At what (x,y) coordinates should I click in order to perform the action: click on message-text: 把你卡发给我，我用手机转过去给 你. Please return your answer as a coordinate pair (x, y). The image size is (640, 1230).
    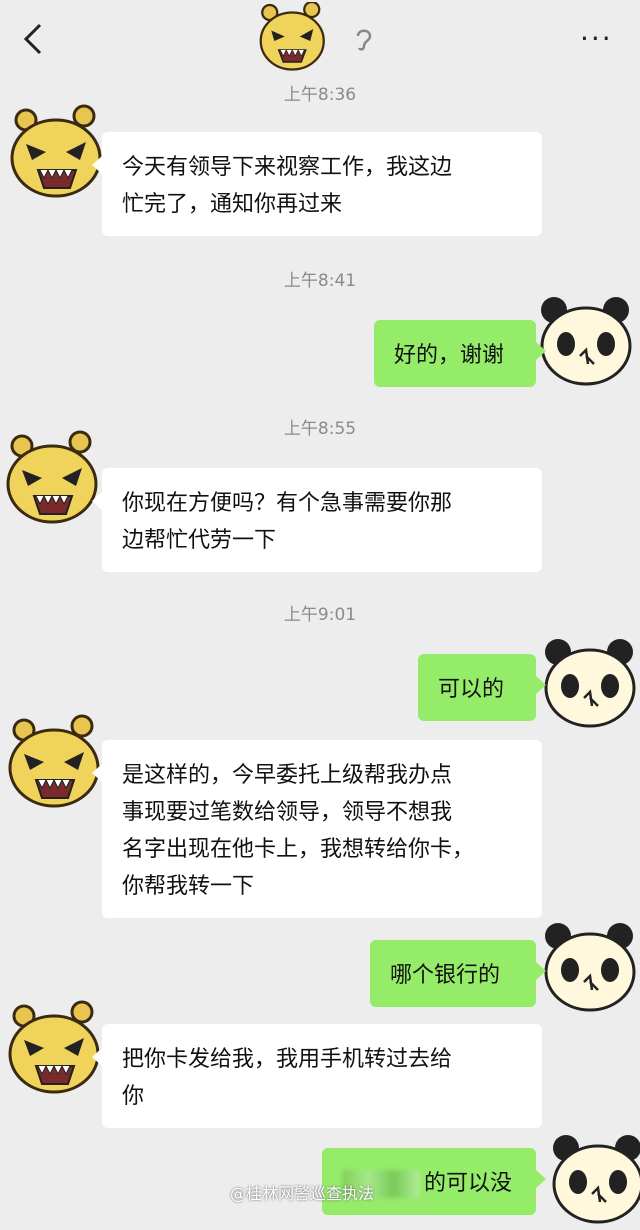
    Looking at the image, I should click on (287, 1078).